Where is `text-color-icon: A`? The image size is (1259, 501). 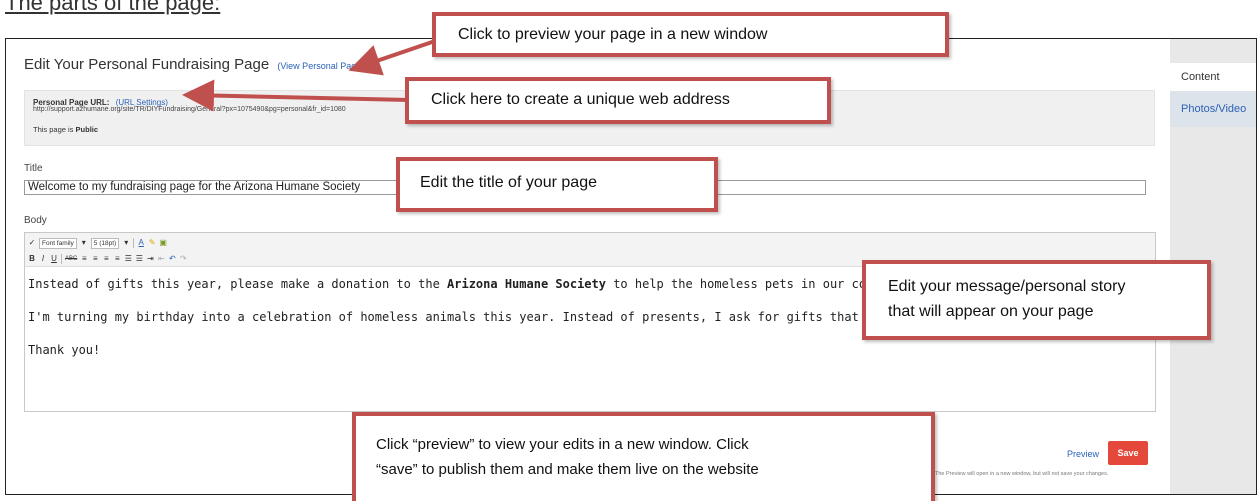 text-color-icon: A is located at coordinates (141, 243).